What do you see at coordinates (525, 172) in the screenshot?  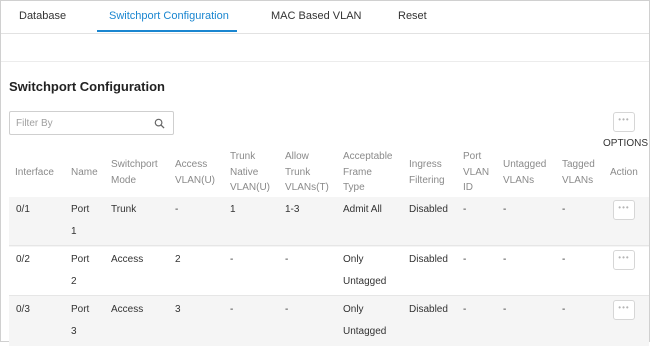 I see `col-header-untagged-vlans: Untagged VLANs` at bounding box center [525, 172].